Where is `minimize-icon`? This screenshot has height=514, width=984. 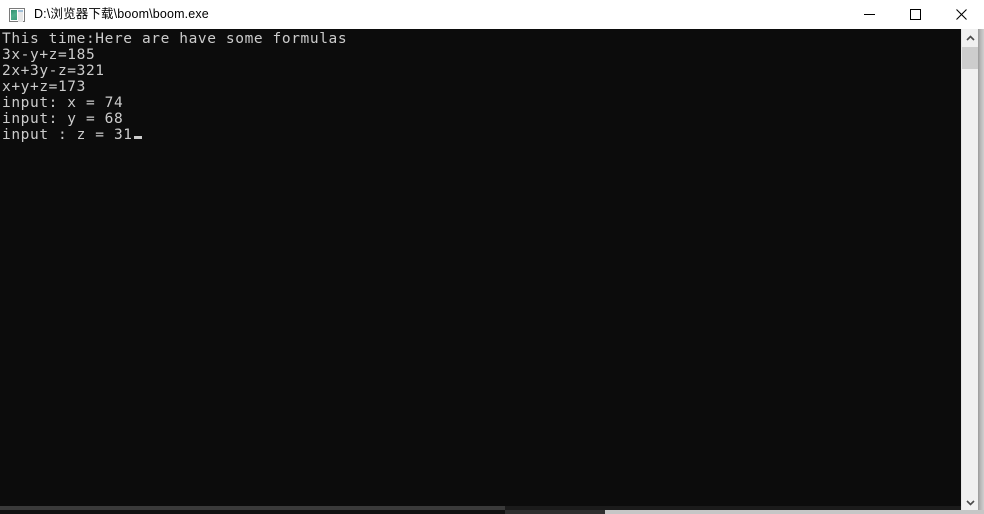
minimize-icon is located at coordinates (869, 14).